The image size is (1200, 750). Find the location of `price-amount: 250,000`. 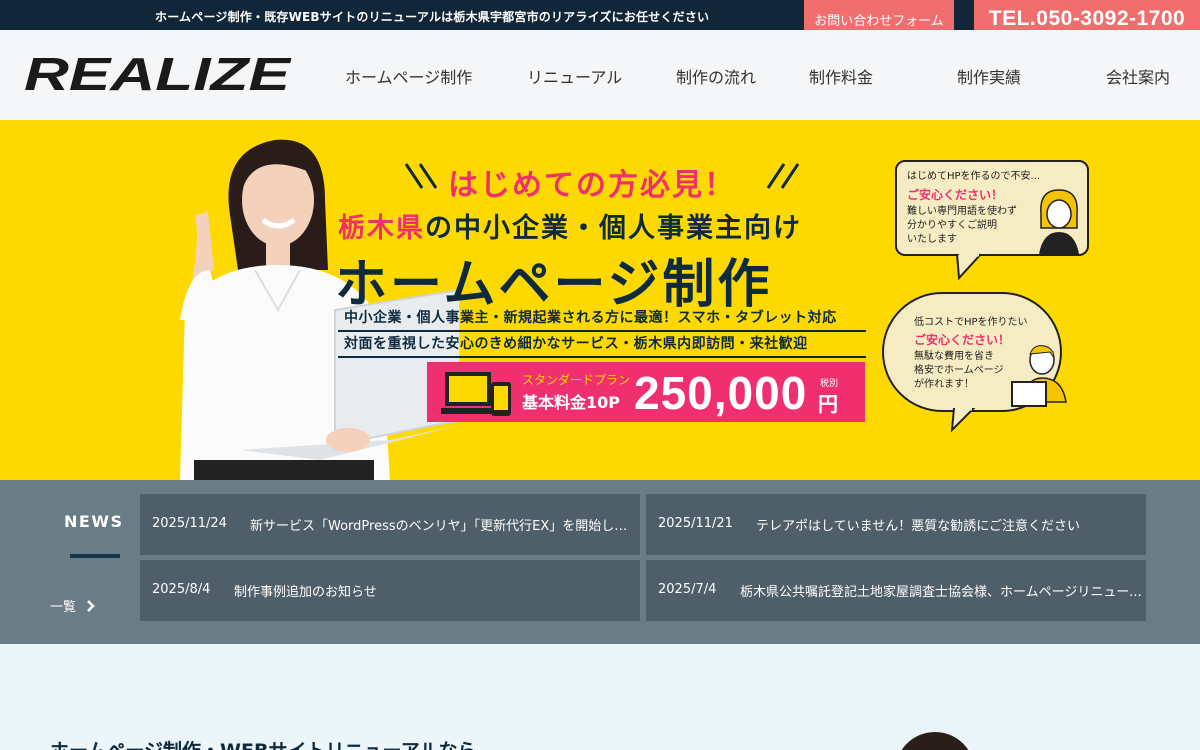

price-amount: 250,000 is located at coordinates (721, 393).